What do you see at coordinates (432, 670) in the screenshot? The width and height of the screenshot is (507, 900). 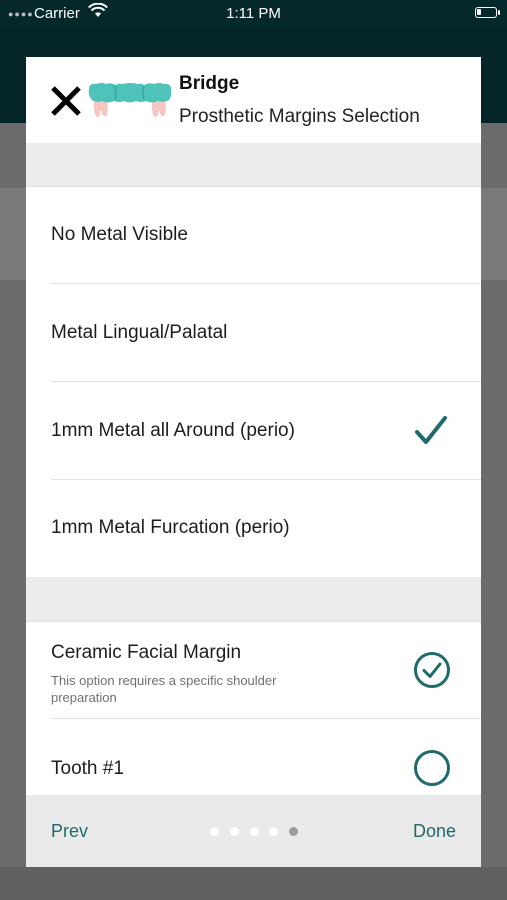 I see `checked-circle-icon` at bounding box center [432, 670].